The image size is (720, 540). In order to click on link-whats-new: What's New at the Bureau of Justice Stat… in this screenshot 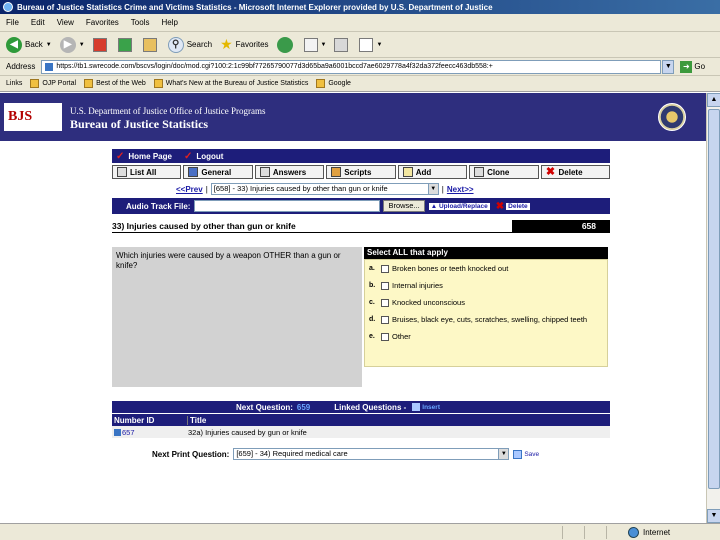, I will do `click(230, 83)`.